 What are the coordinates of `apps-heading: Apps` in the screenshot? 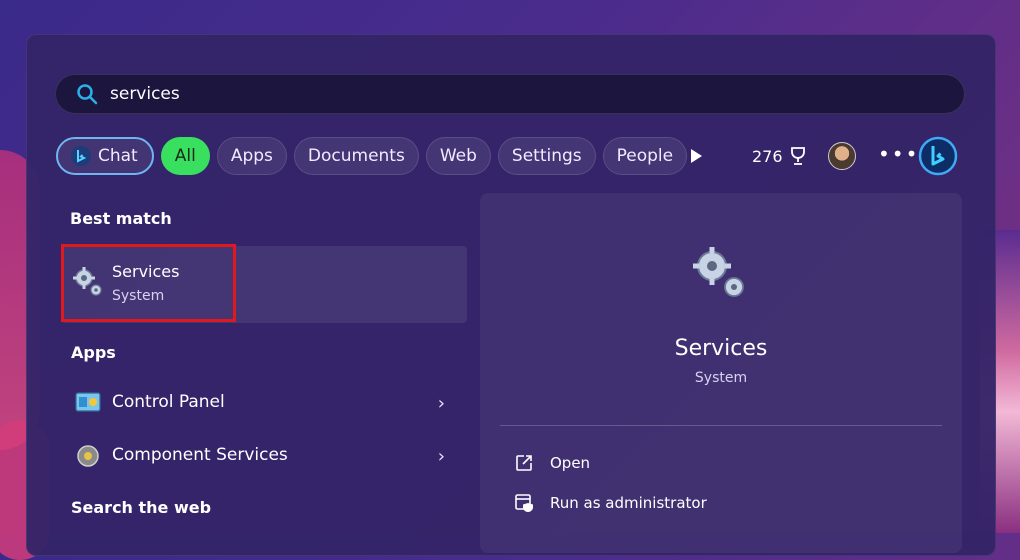 It's located at (93, 352).